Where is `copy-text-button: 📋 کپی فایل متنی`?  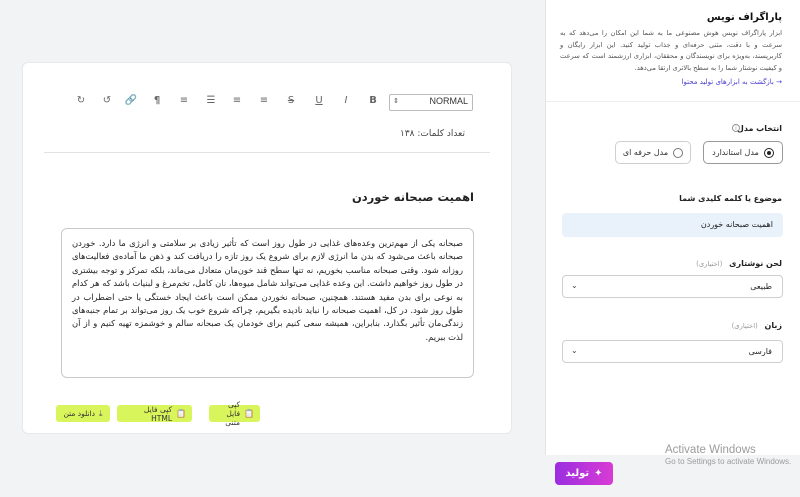 copy-text-button: 📋 کپی فایل متنی is located at coordinates (234, 413).